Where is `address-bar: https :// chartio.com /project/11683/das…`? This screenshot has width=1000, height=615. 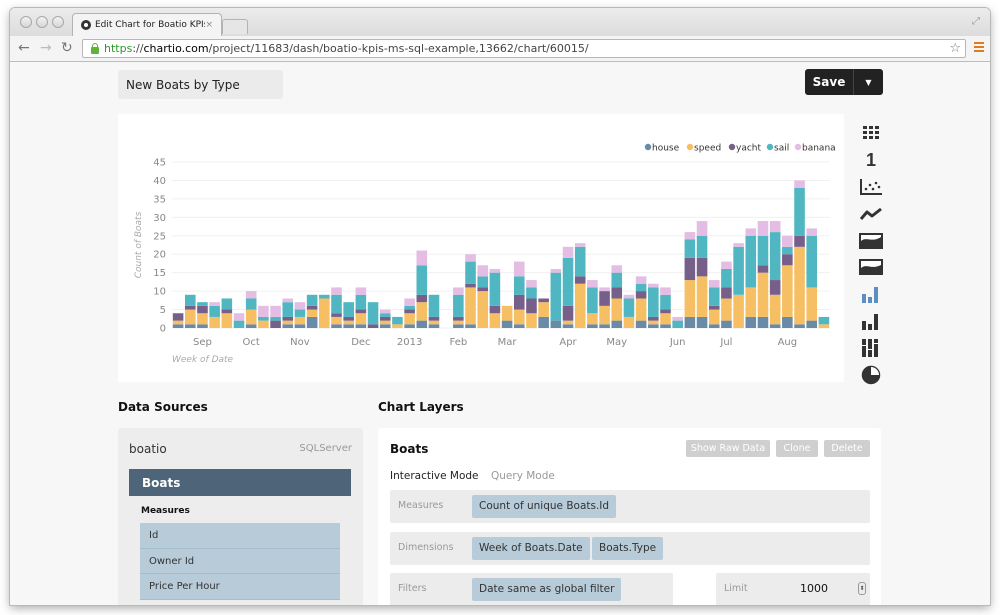 address-bar: https :// chartio.com /project/11683/das… is located at coordinates (524, 48).